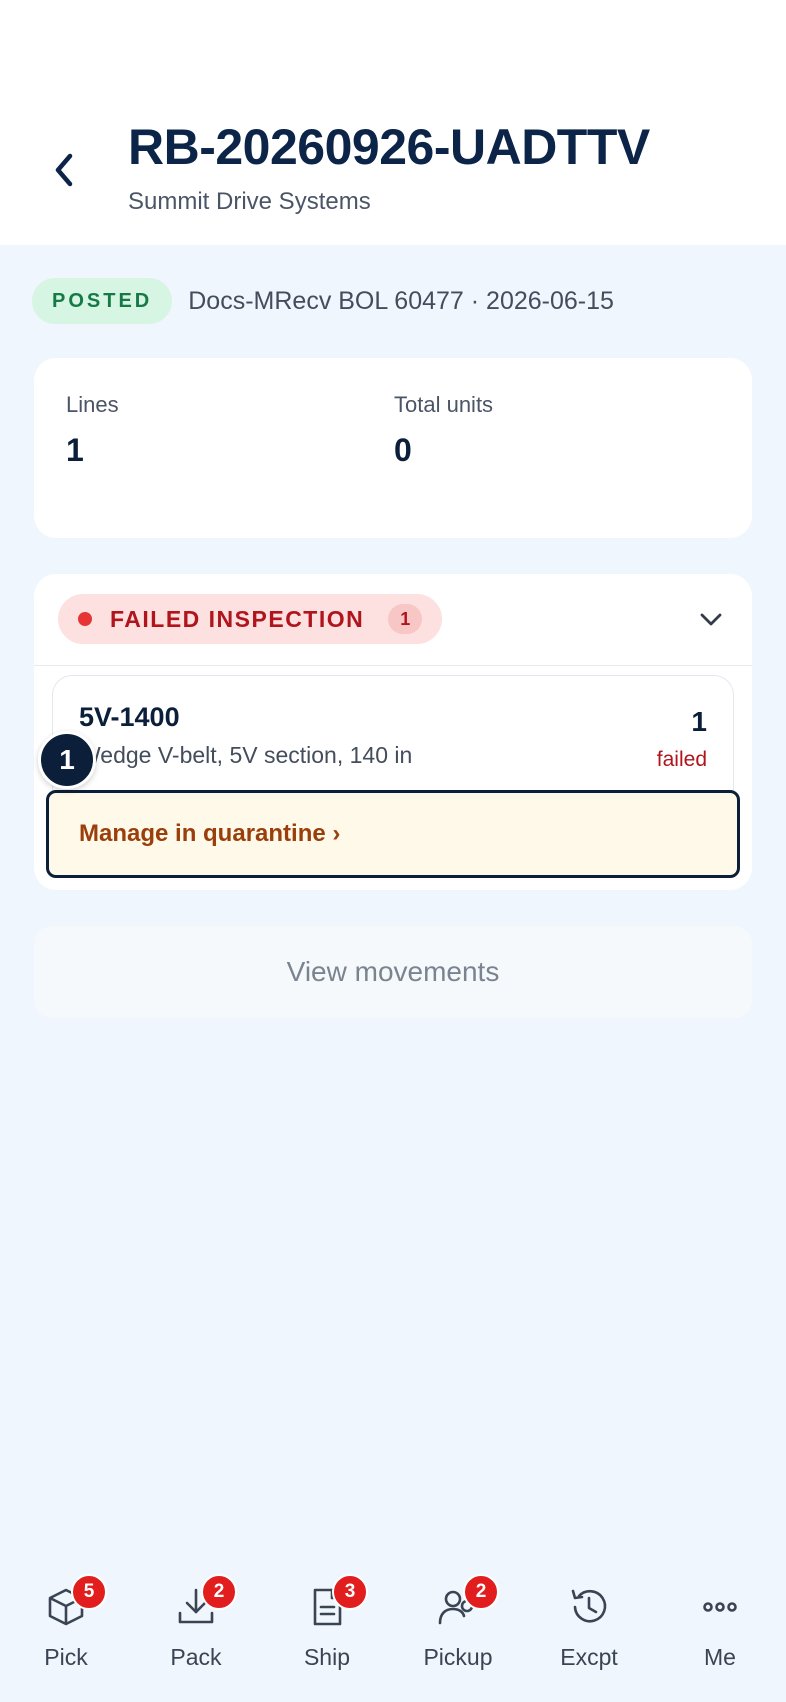  What do you see at coordinates (589, 1606) in the screenshot?
I see `history-icon` at bounding box center [589, 1606].